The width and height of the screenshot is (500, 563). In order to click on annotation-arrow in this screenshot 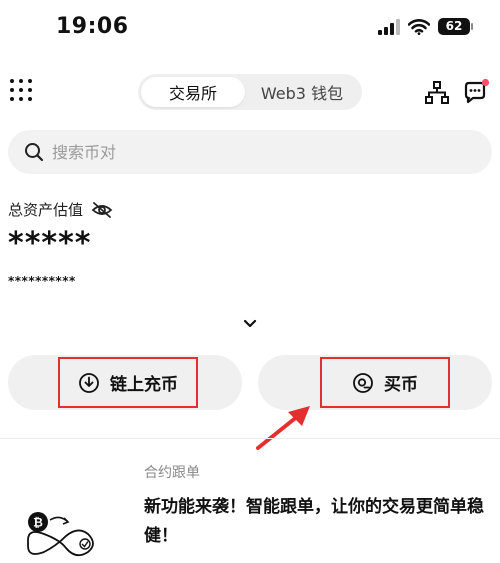, I will do `click(283, 428)`.